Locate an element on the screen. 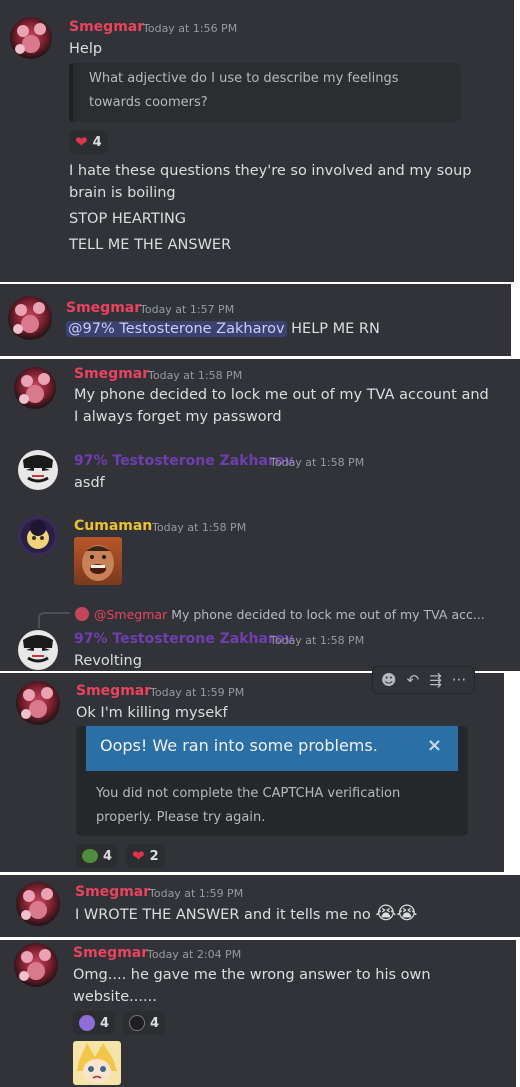 Image resolution: width=520 pixels, height=1087 pixels. cumaman-avatar is located at coordinates (38, 536).